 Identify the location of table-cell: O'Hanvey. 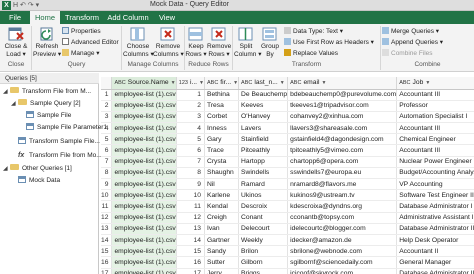
(263, 117).